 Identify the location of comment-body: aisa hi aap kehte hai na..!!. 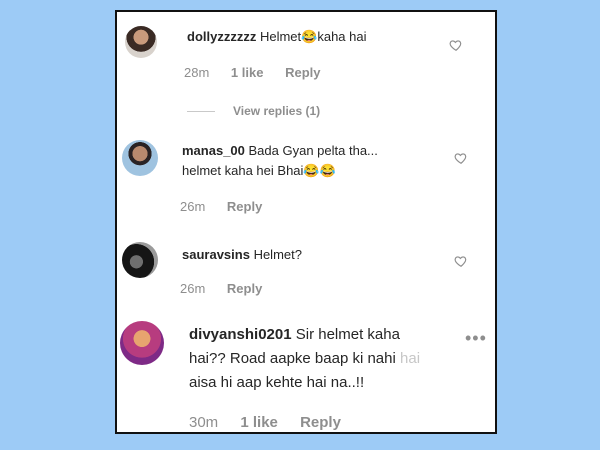
(277, 382).